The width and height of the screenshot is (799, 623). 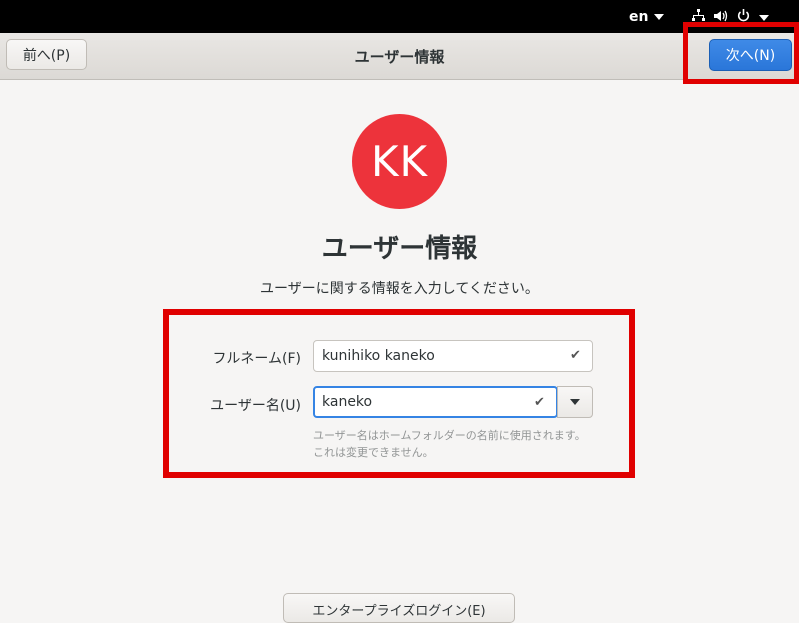 What do you see at coordinates (399, 16) in the screenshot?
I see `top-bar: en` at bounding box center [399, 16].